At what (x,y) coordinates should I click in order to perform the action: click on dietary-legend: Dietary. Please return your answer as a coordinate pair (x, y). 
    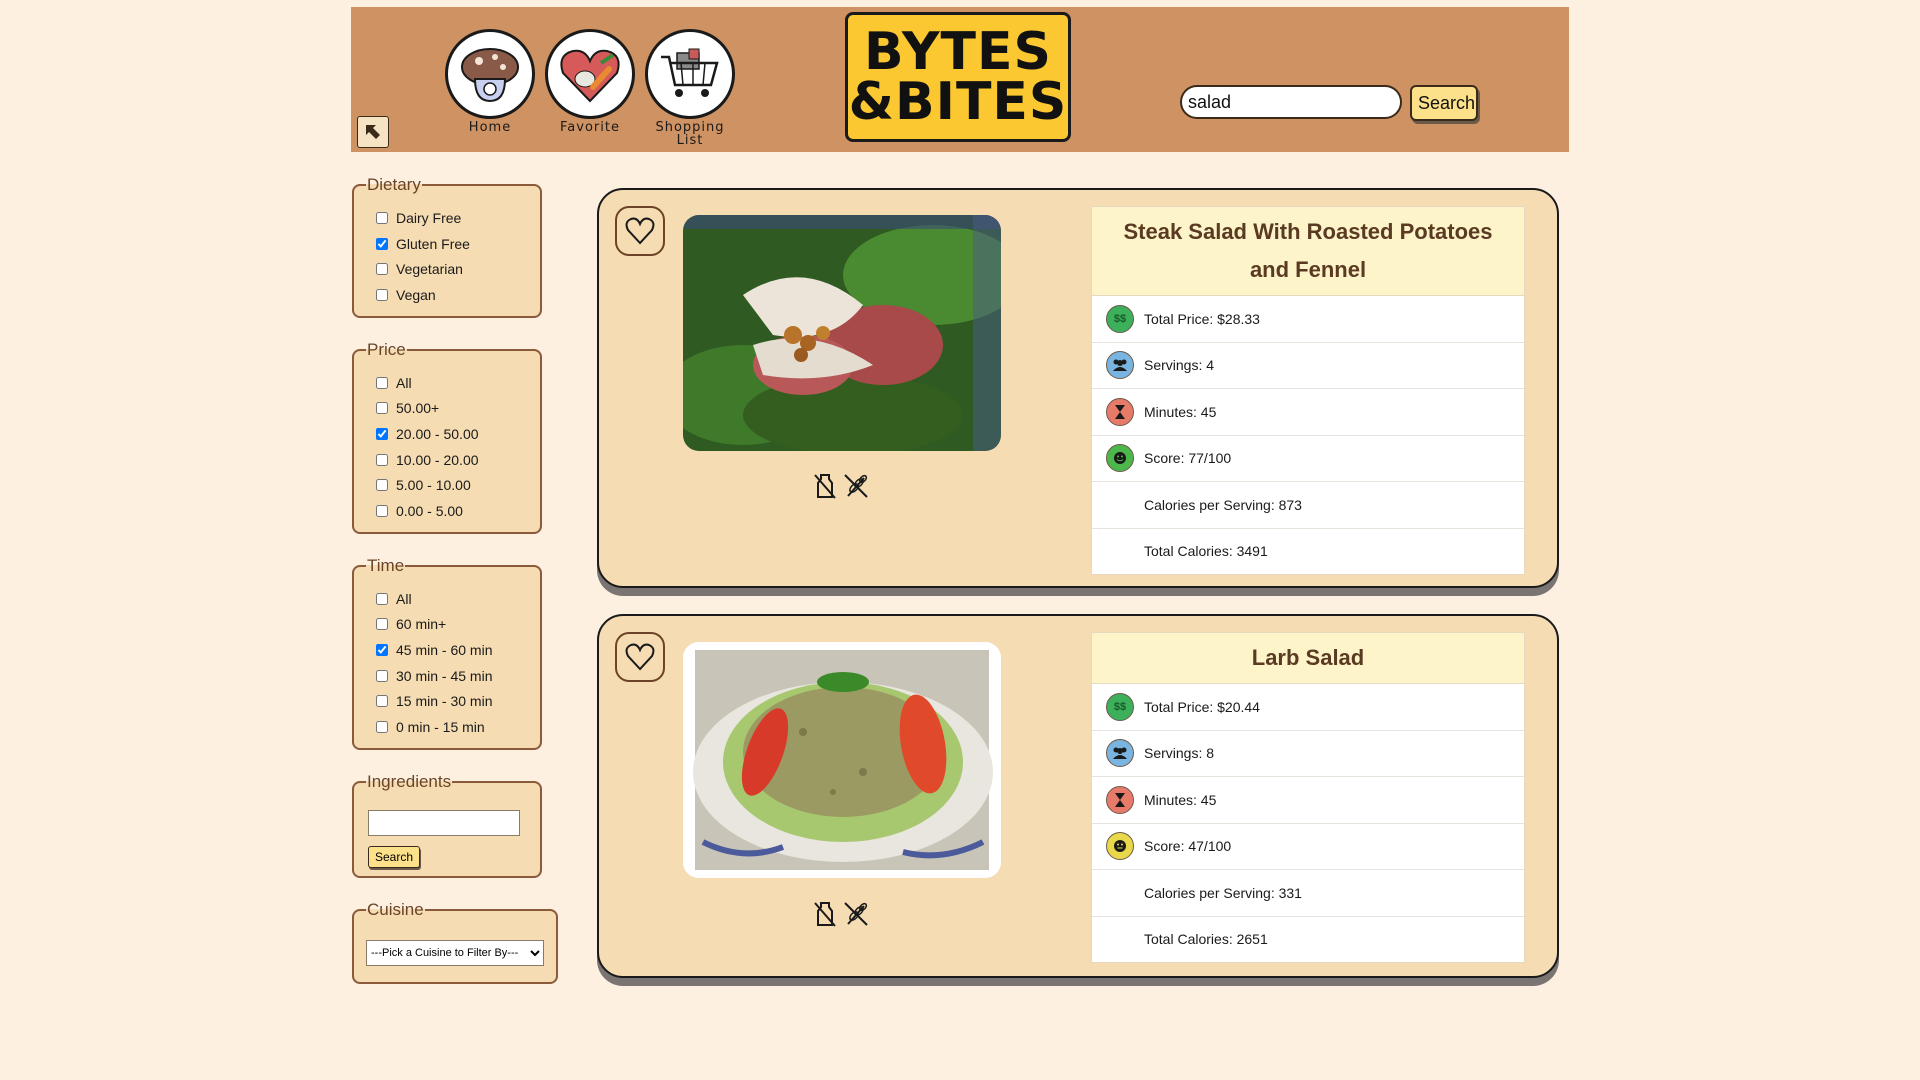
    Looking at the image, I should click on (394, 184).